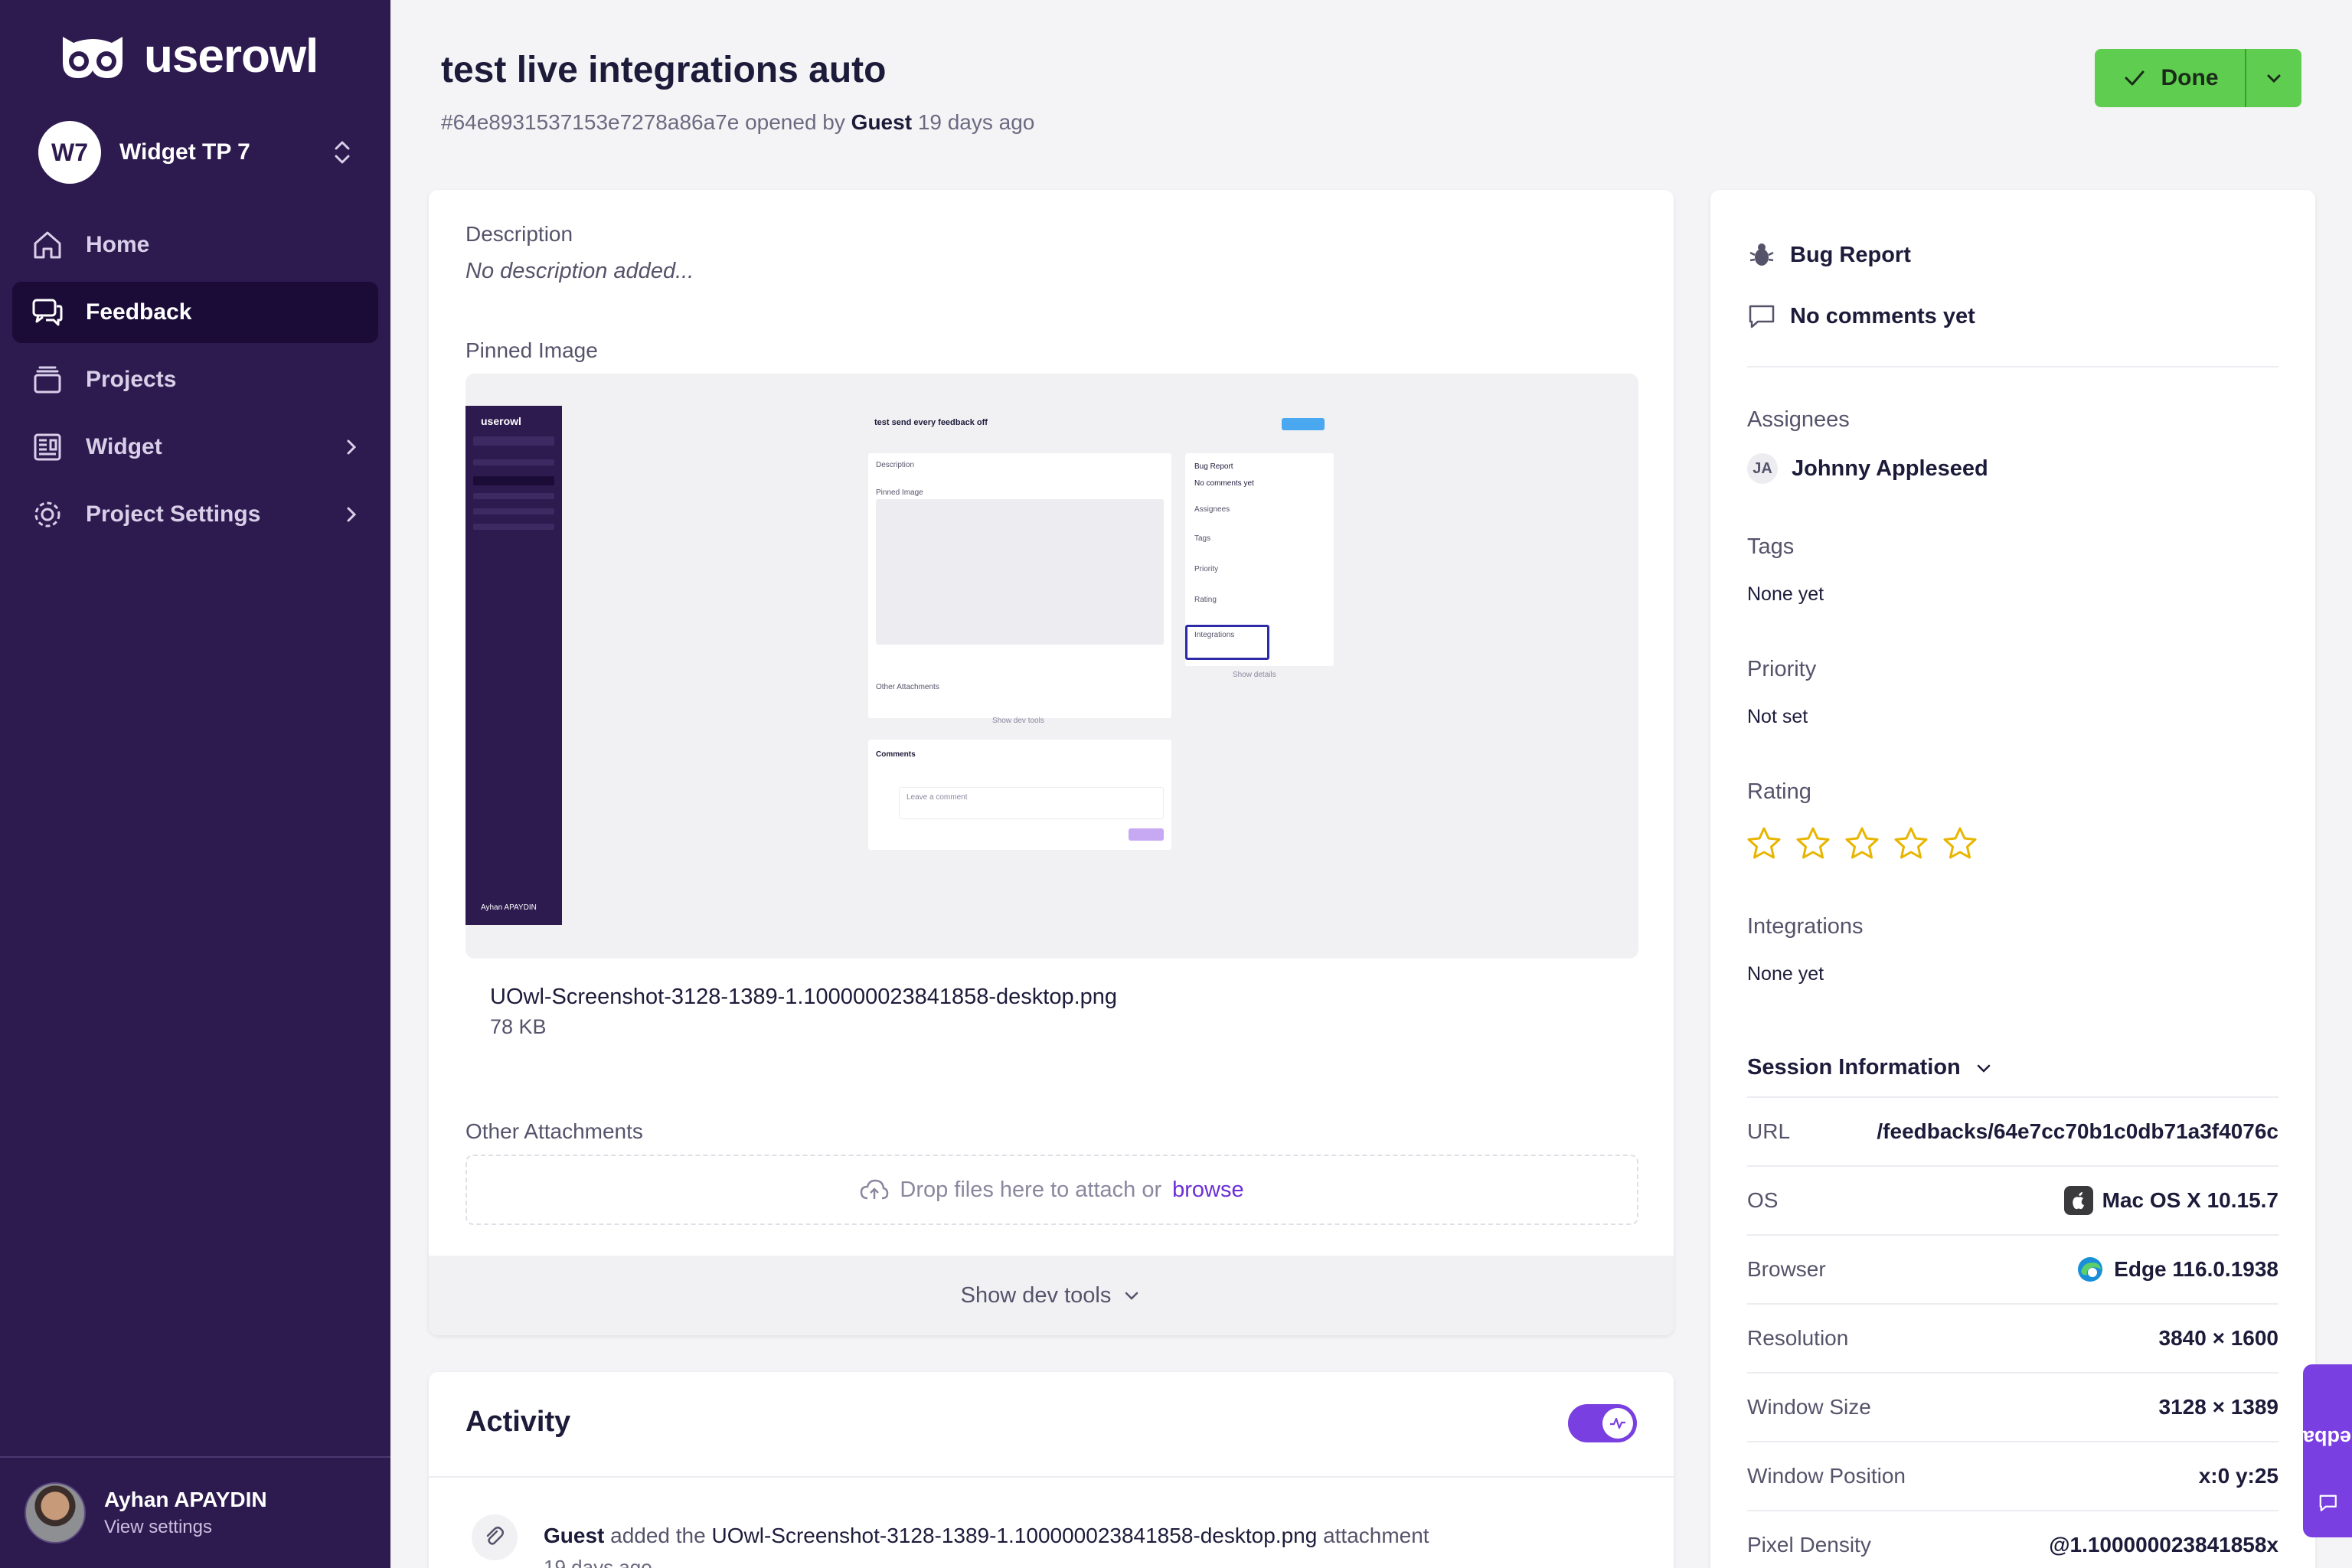 Image resolution: width=2352 pixels, height=1568 pixels. I want to click on session-row-browser: Browser Edge 116.0.1938, so click(2012, 1268).